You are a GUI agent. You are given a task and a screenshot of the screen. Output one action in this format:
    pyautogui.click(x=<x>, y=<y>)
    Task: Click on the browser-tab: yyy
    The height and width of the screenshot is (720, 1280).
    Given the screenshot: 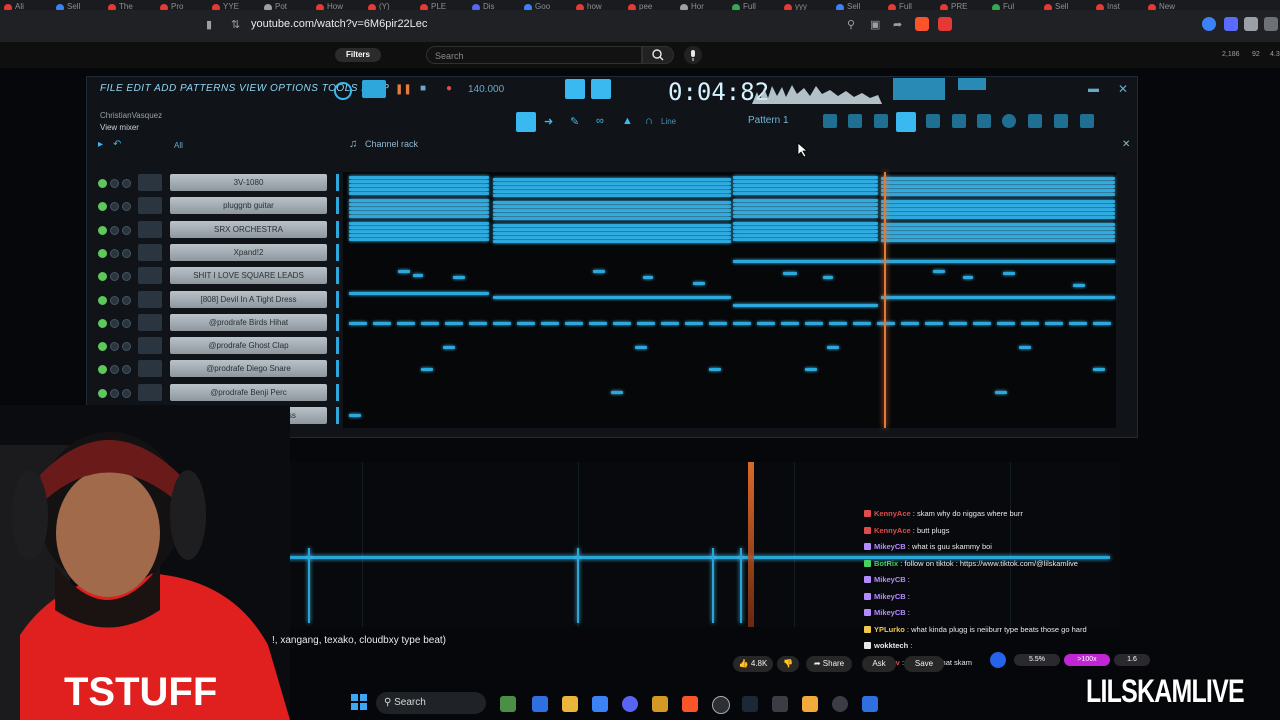 What is the action you would take?
    pyautogui.click(x=803, y=6)
    